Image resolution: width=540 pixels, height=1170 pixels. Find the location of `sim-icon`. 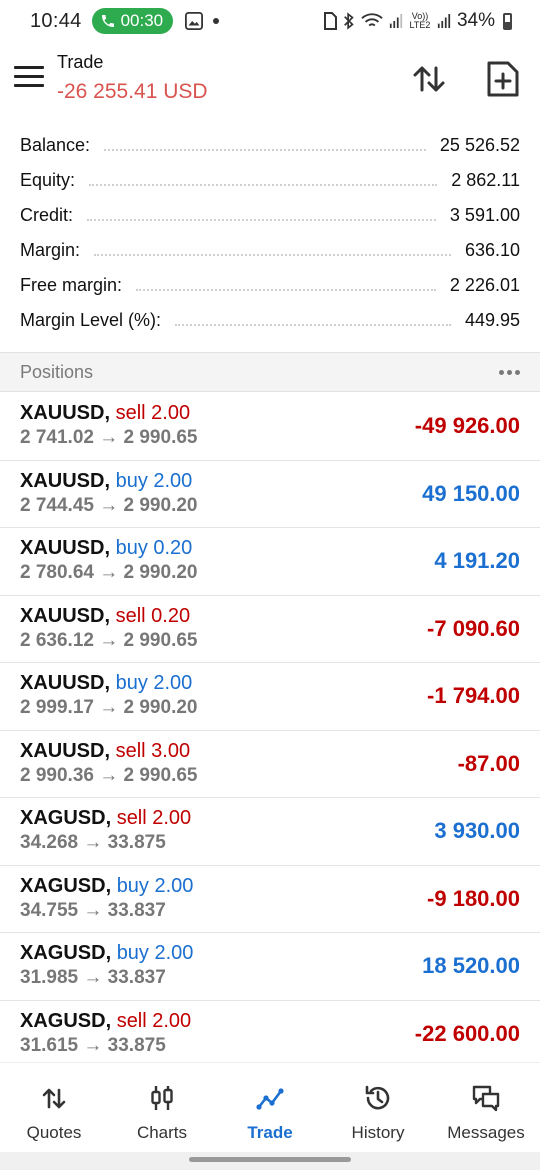

sim-icon is located at coordinates (330, 21).